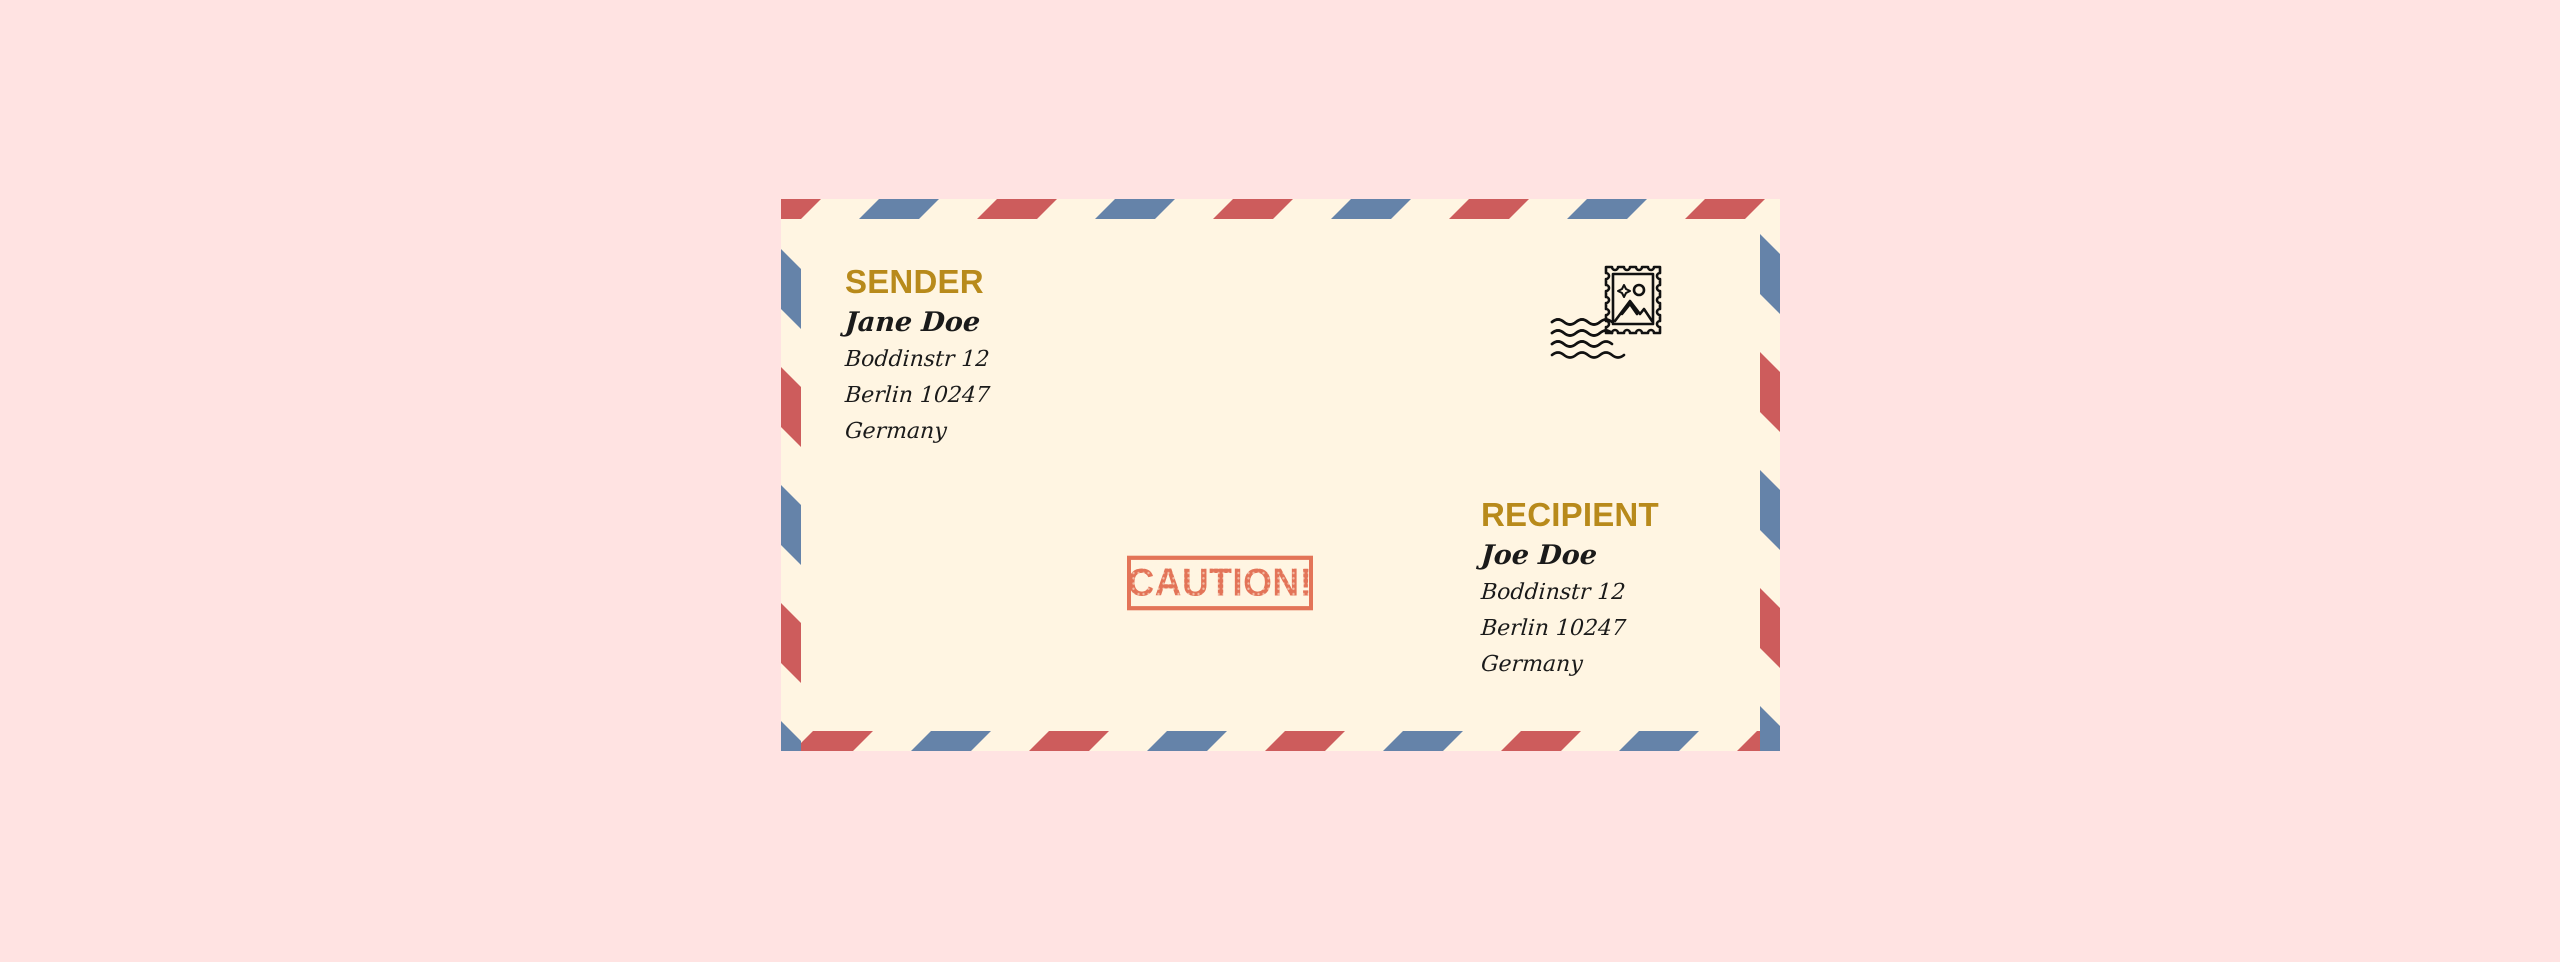 Image resolution: width=2560 pixels, height=962 pixels. I want to click on recipient-city: Berlin 10247, so click(1553, 628).